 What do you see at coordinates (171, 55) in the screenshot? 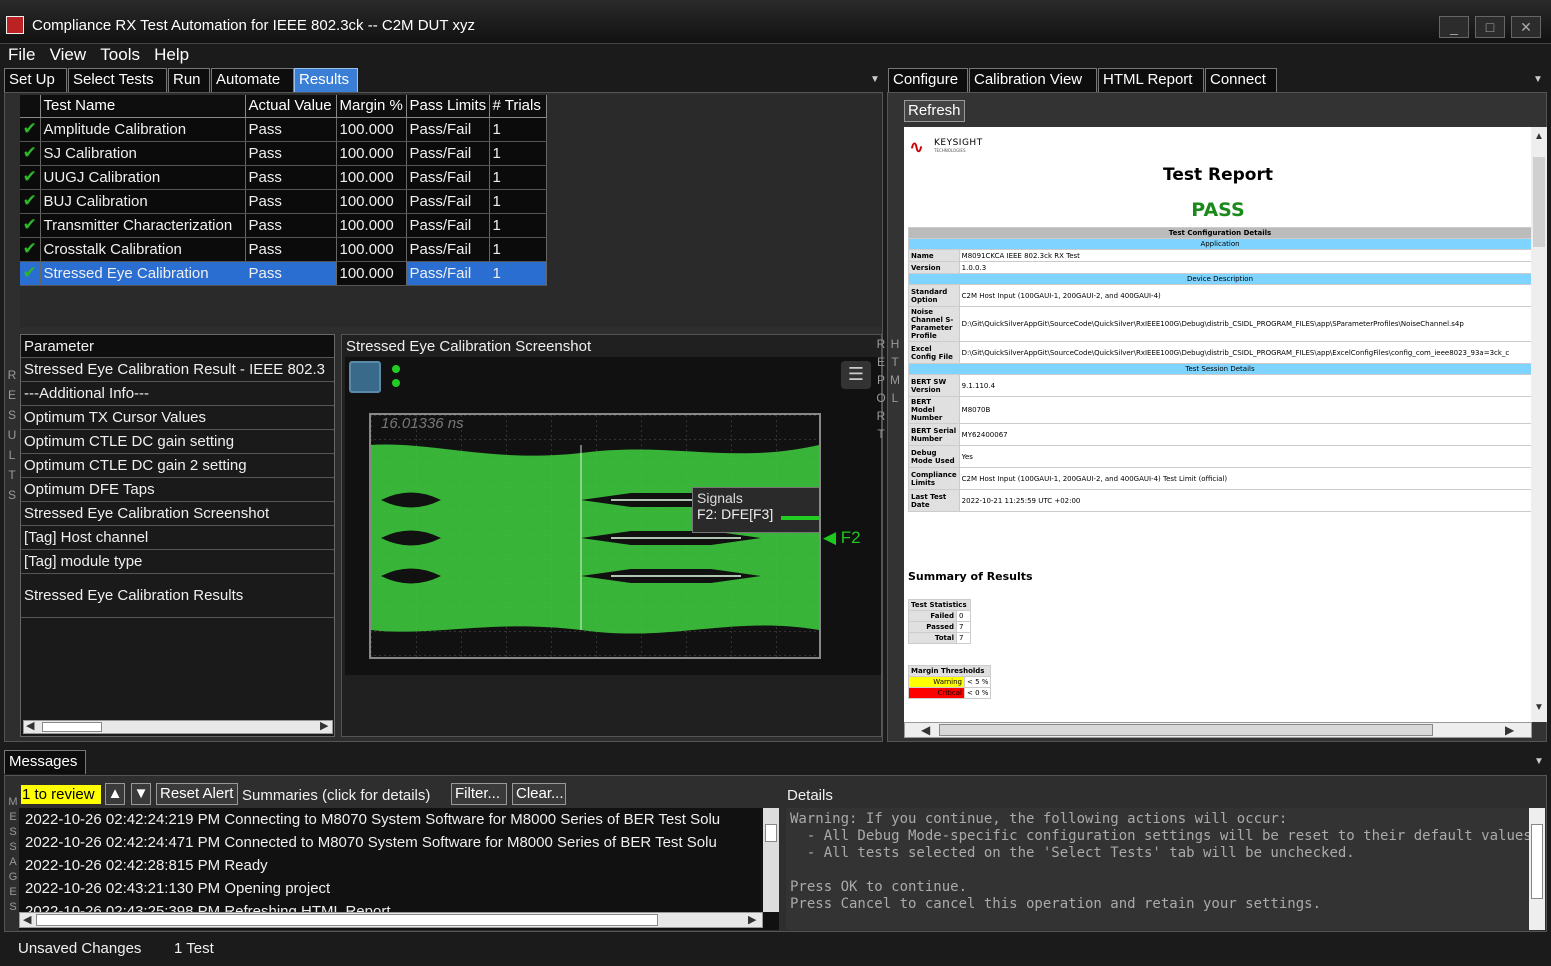
I see `menu-help: Help` at bounding box center [171, 55].